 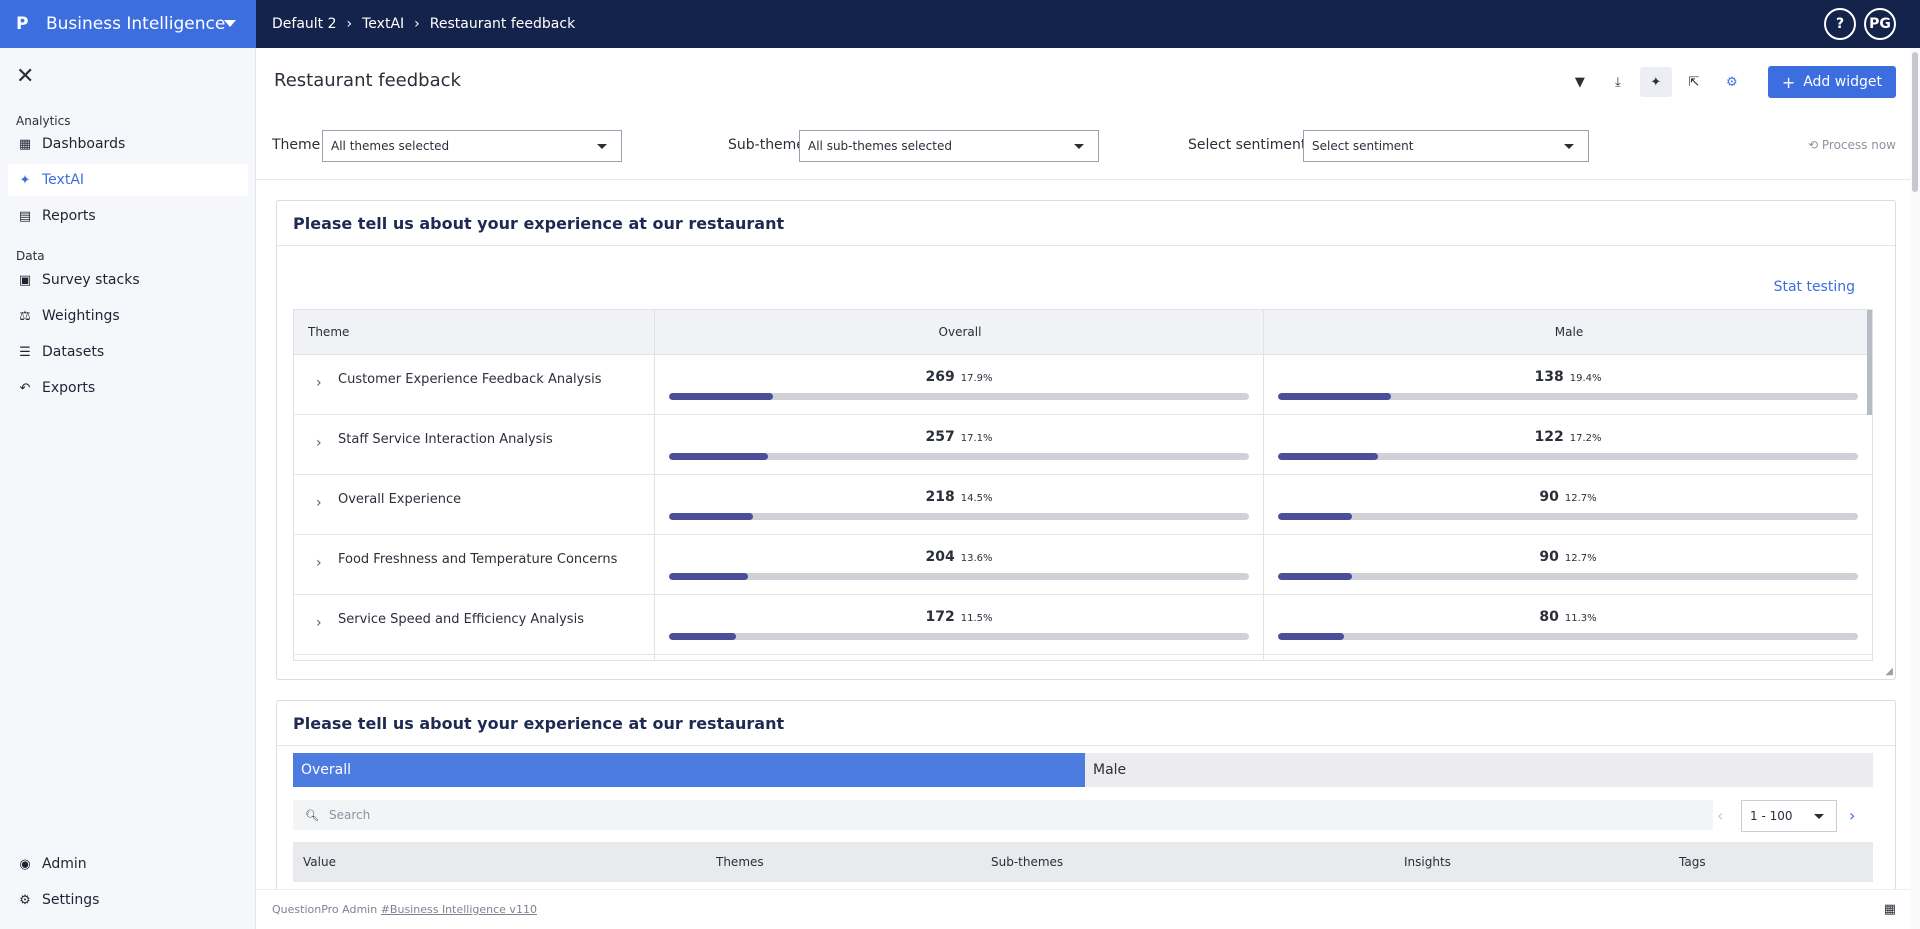 I want to click on search-icon: 🔍︎, so click(x=312, y=815).